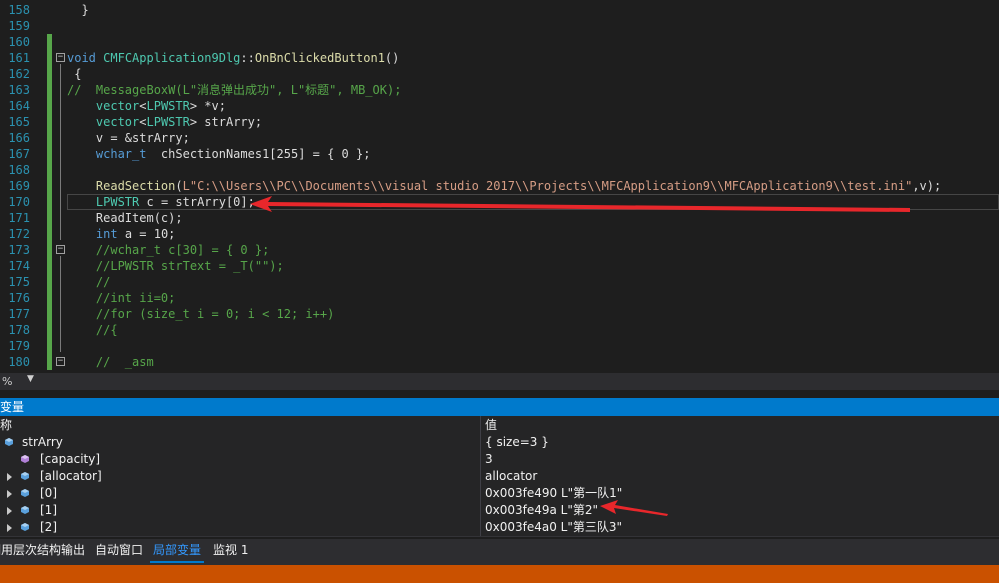  Describe the element at coordinates (19, 314) in the screenshot. I see `line-number: 177` at that location.